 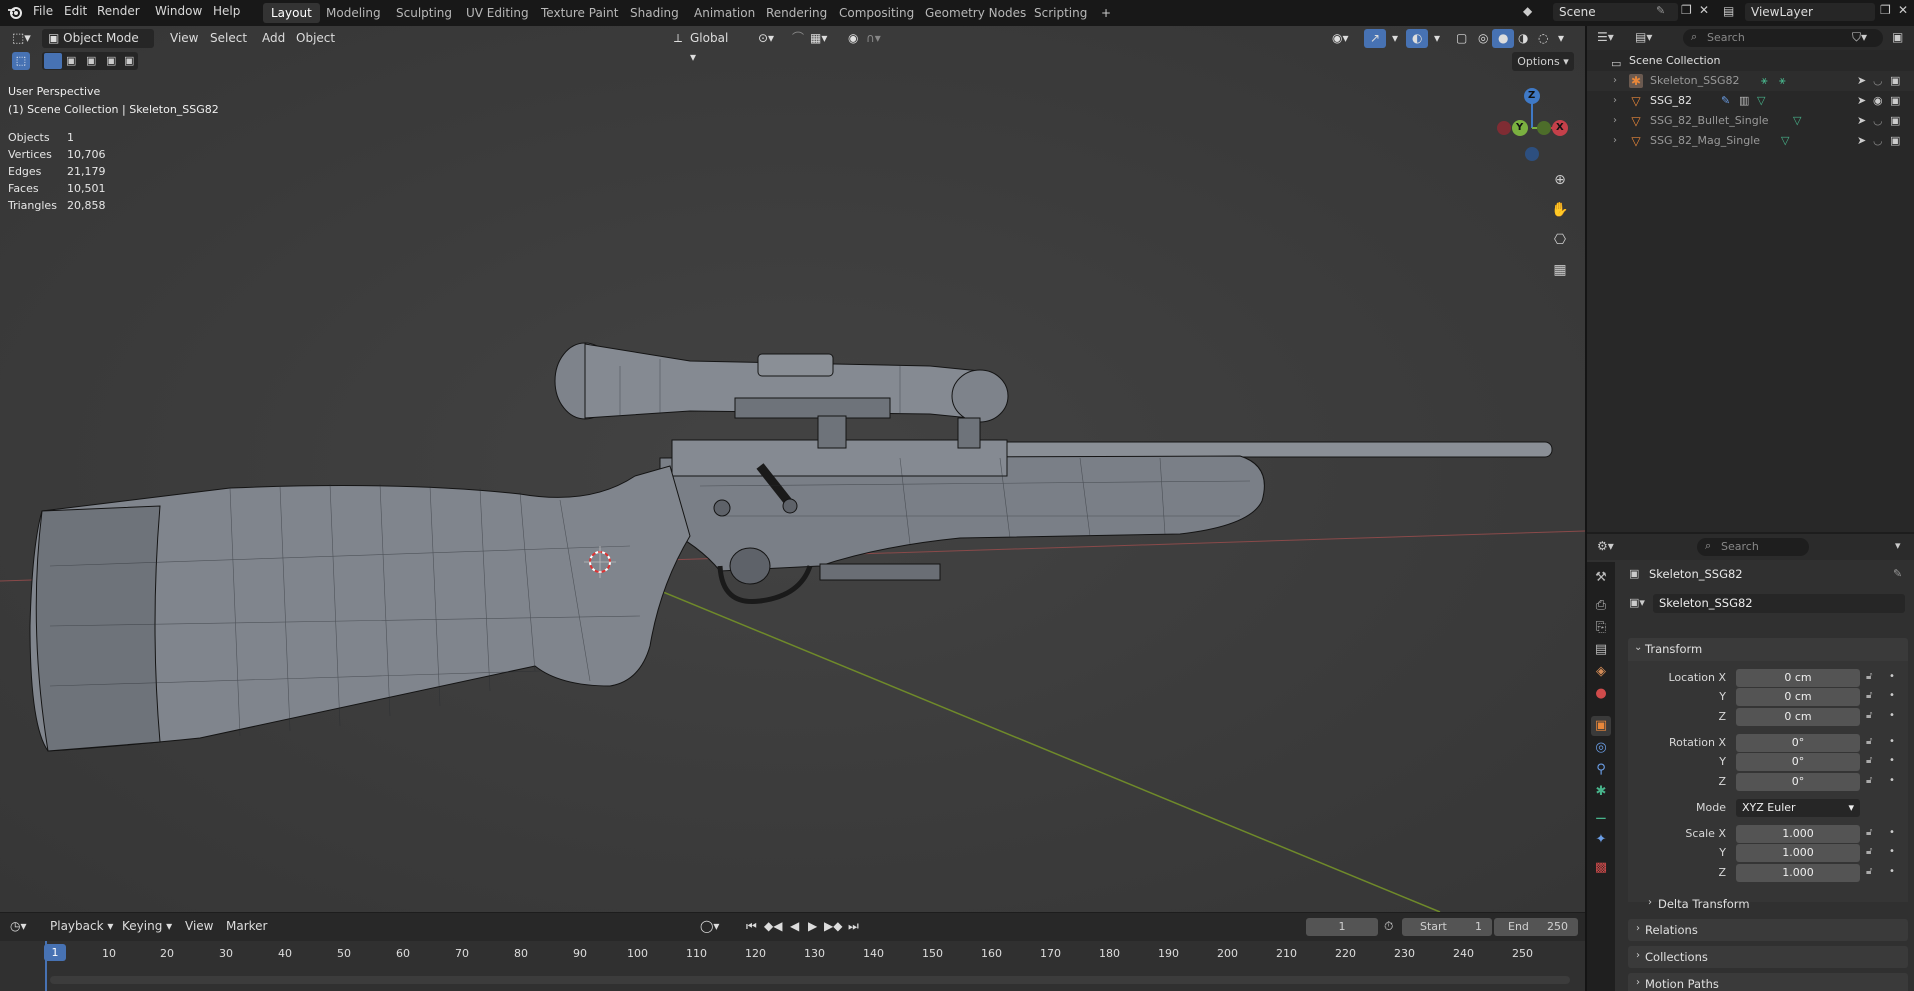 What do you see at coordinates (1798, 743) in the screenshot?
I see `rotation-x-field: 0°` at bounding box center [1798, 743].